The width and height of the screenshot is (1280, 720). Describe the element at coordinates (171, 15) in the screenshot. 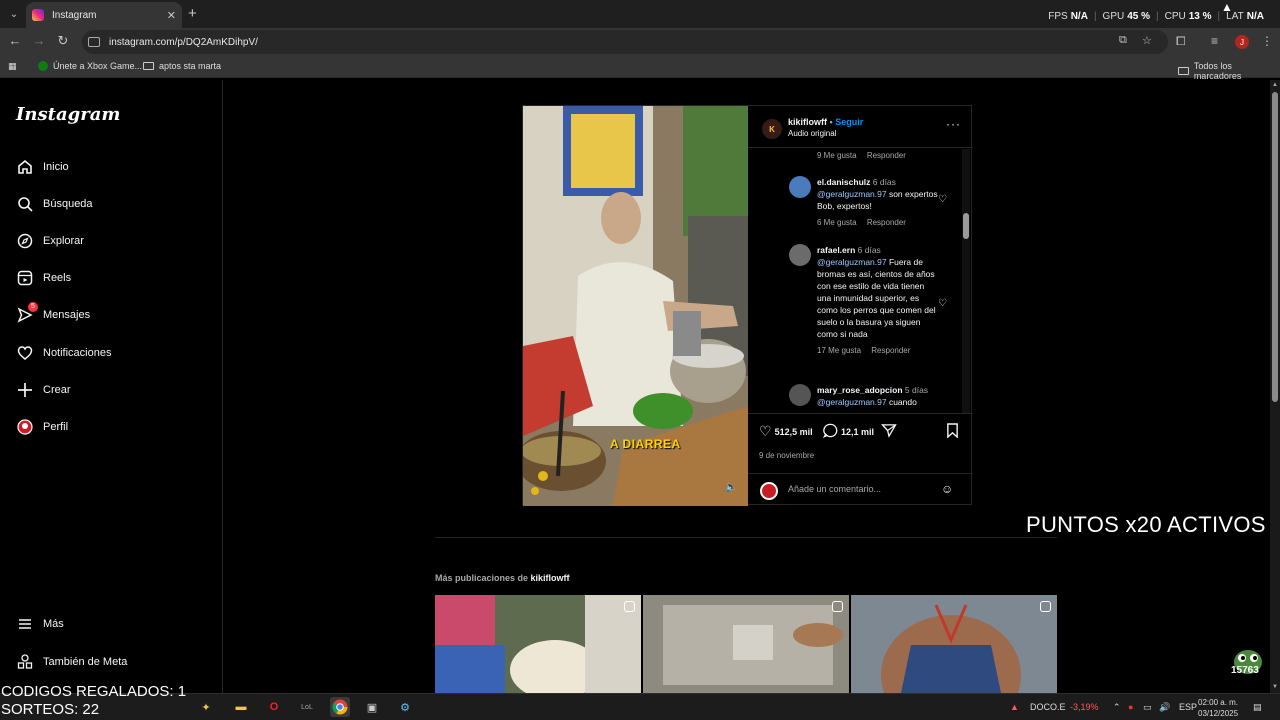

I see `close-tab-icon: ✕` at that location.